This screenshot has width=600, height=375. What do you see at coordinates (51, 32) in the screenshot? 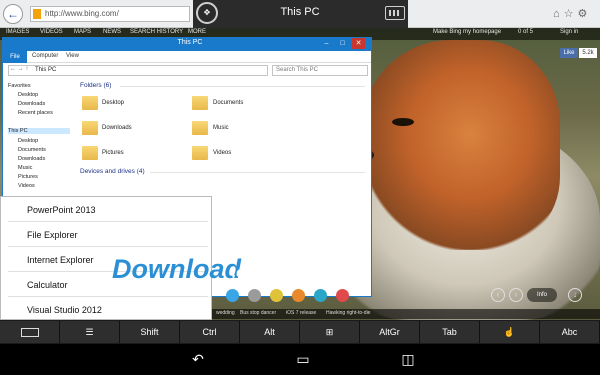
I see `bing-nav-videos: VIDEOS` at bounding box center [51, 32].